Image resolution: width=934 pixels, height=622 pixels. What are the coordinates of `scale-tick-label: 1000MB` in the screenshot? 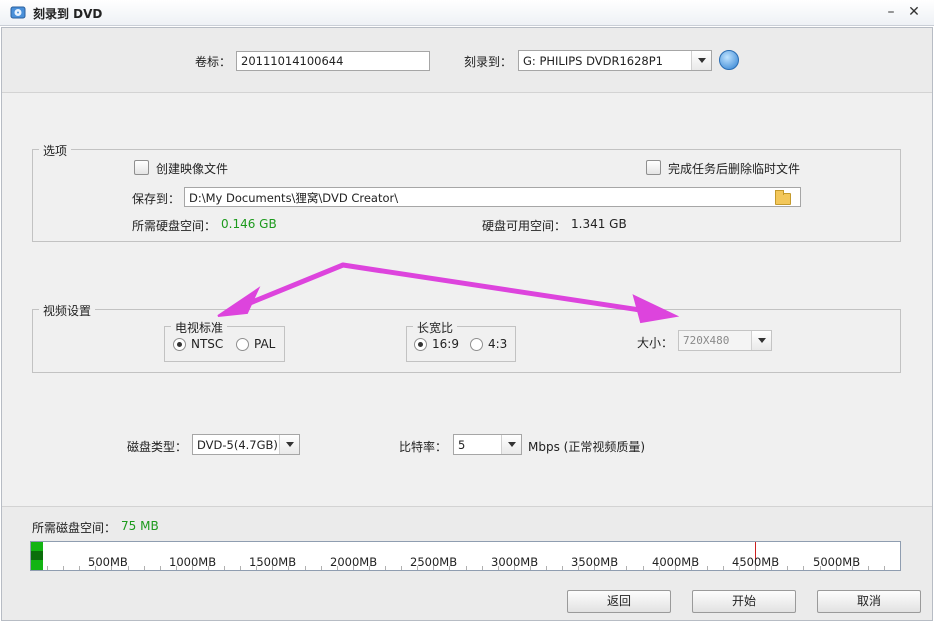 It's located at (193, 562).